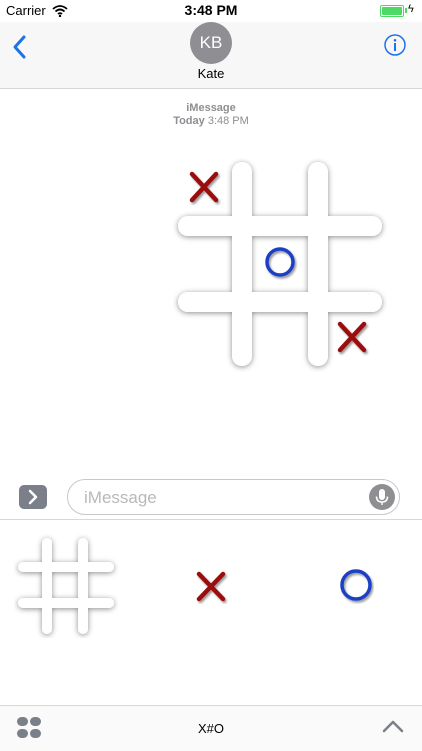 The width and height of the screenshot is (422, 751). I want to click on message-timestamp: Today 3:48 PM, so click(211, 121).